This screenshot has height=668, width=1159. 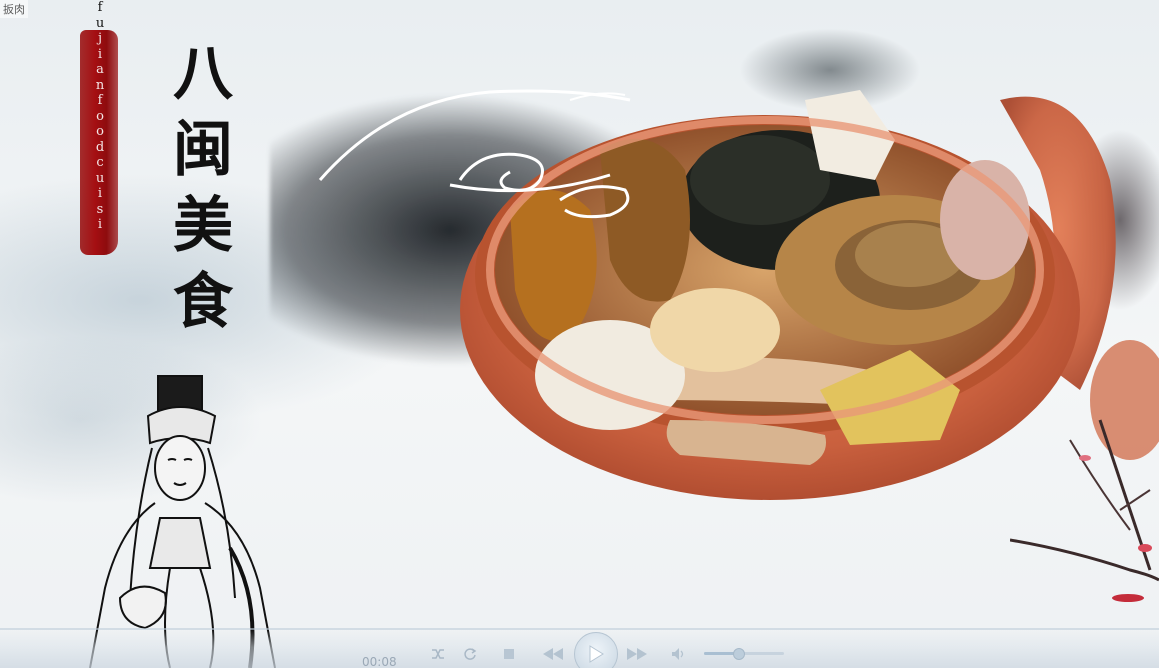 What do you see at coordinates (738, 654) in the screenshot?
I see `volume-slider-knob` at bounding box center [738, 654].